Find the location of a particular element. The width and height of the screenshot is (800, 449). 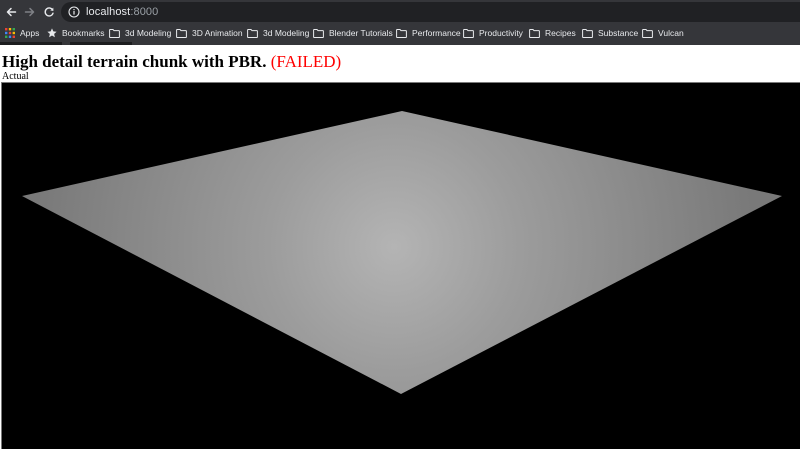

bookmark-label: Bookmarks is located at coordinates (83, 33).